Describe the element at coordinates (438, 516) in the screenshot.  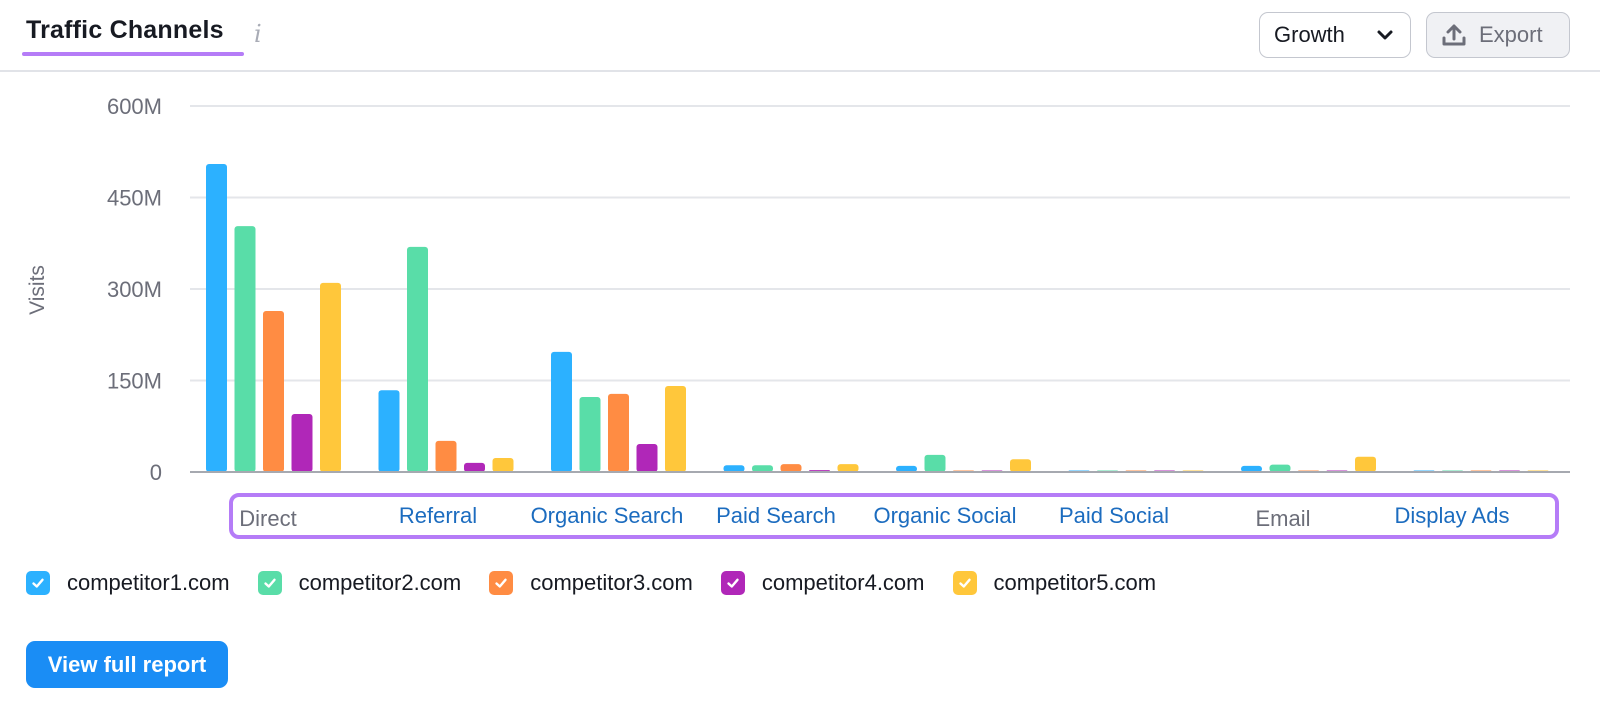
I see `x-tick-label-referral: Referral` at that location.